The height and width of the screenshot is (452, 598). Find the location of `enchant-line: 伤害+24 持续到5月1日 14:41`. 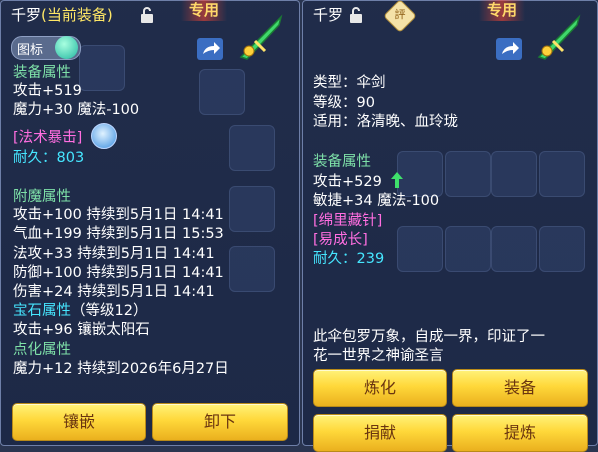

enchant-line: 伤害+24 持续到5月1日 14:41 is located at coordinates (114, 292).